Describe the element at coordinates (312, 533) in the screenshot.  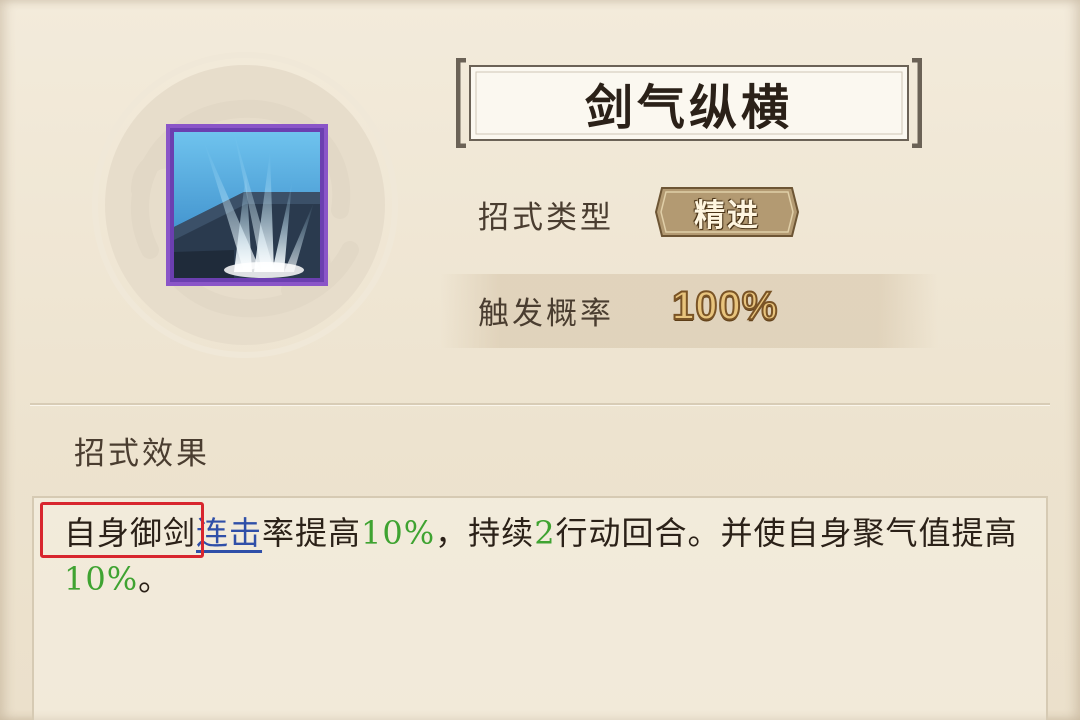
I see `effect-text-part: 率提高` at that location.